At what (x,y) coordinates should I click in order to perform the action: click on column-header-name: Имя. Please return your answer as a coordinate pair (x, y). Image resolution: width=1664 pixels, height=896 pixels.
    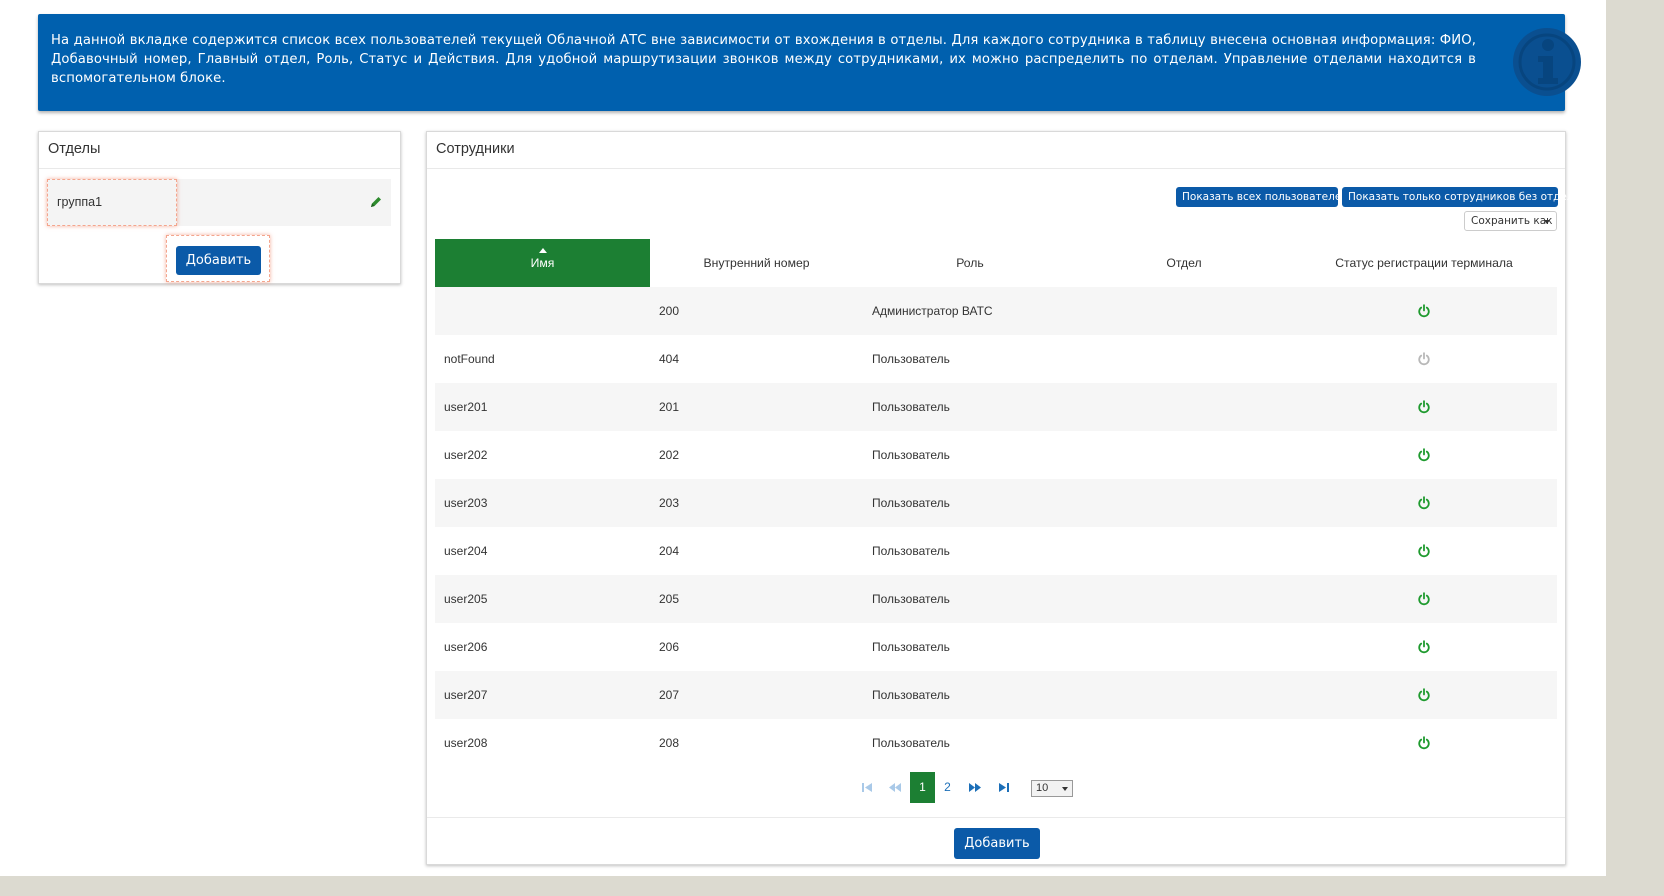
    Looking at the image, I should click on (542, 263).